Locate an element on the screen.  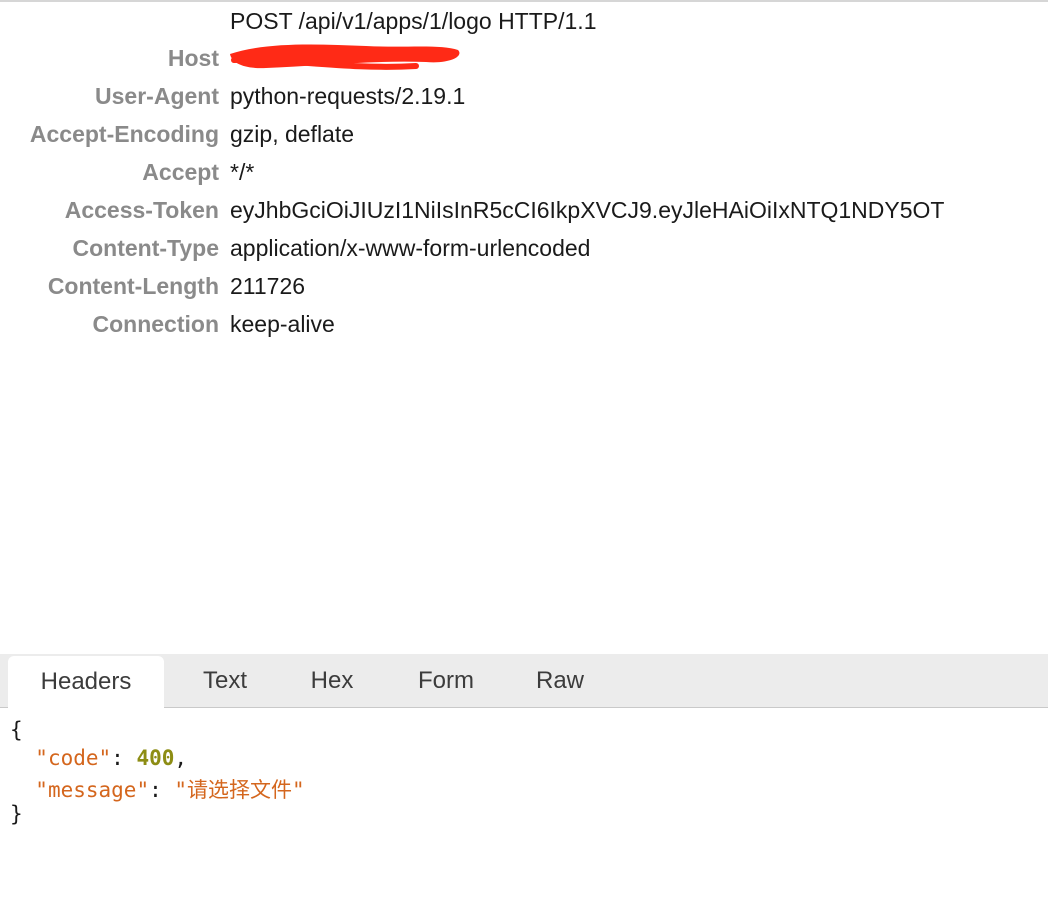
header-name: Access-Token is located at coordinates (141, 210).